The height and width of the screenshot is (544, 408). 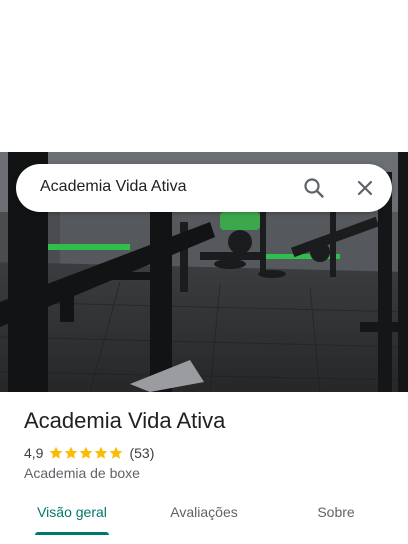 What do you see at coordinates (125, 420) in the screenshot?
I see `place-title: Academia Vida Ativa` at bounding box center [125, 420].